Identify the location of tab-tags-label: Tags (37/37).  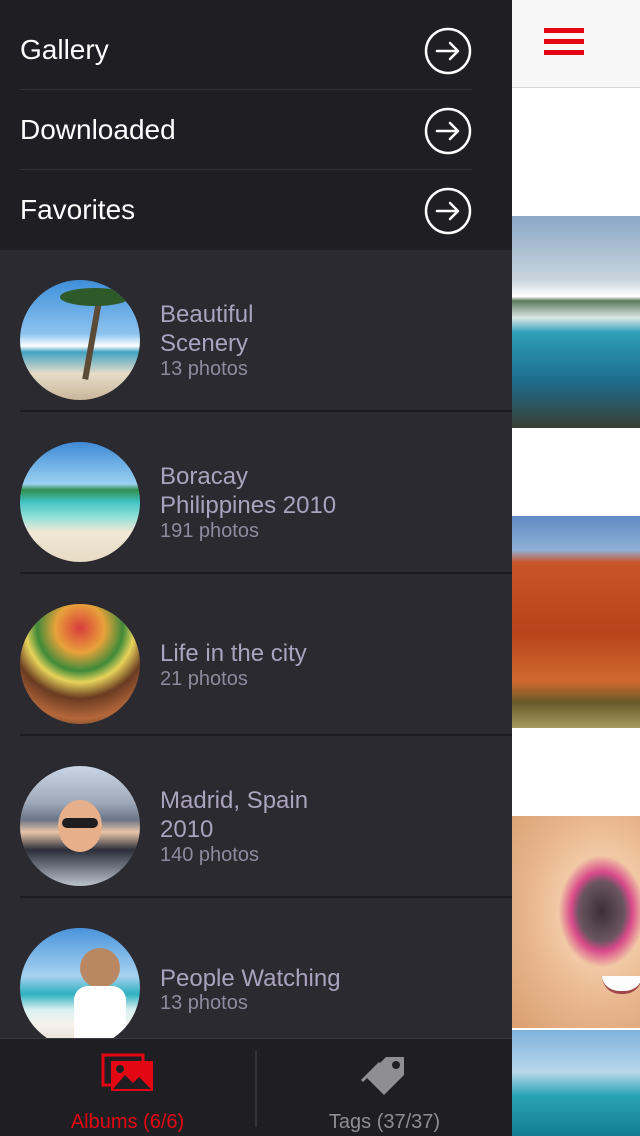
(384, 1122).